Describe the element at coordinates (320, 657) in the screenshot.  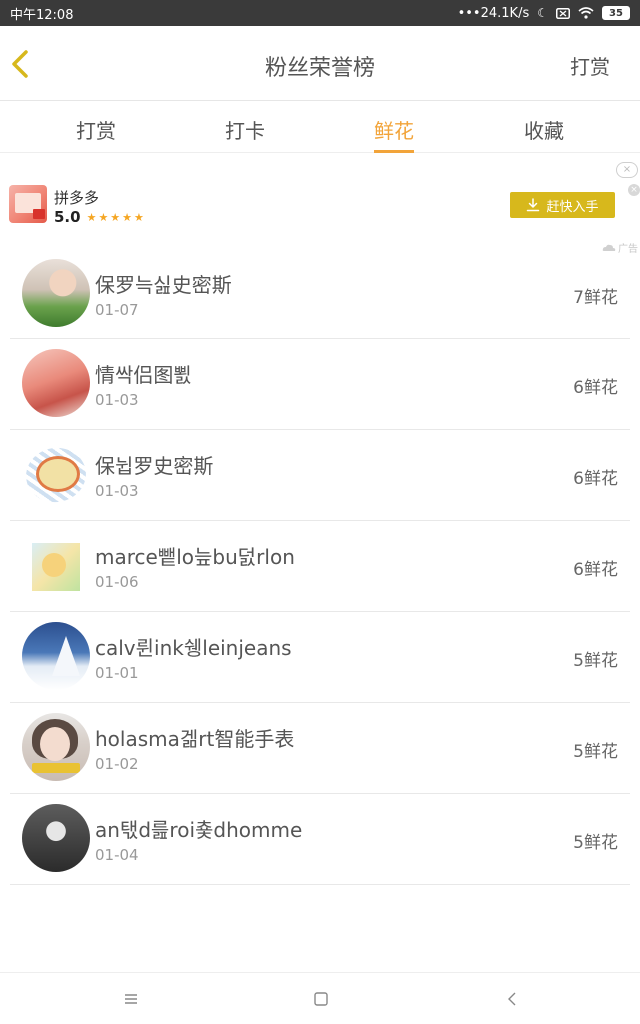
I see `list-item: calv륀ink쉥leinjeans 01-01 5鲜花` at that location.